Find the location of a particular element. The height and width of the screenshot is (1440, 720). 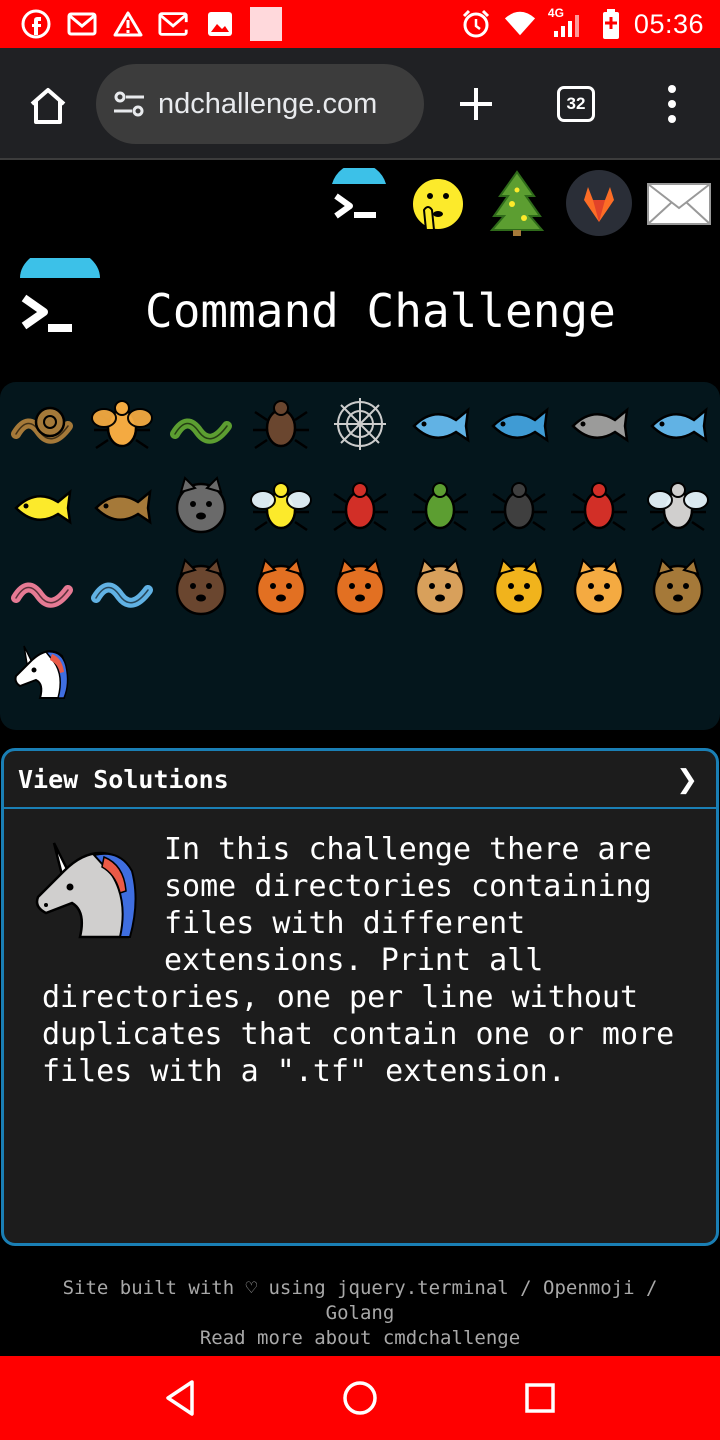

worm-icon is located at coordinates (42, 588).